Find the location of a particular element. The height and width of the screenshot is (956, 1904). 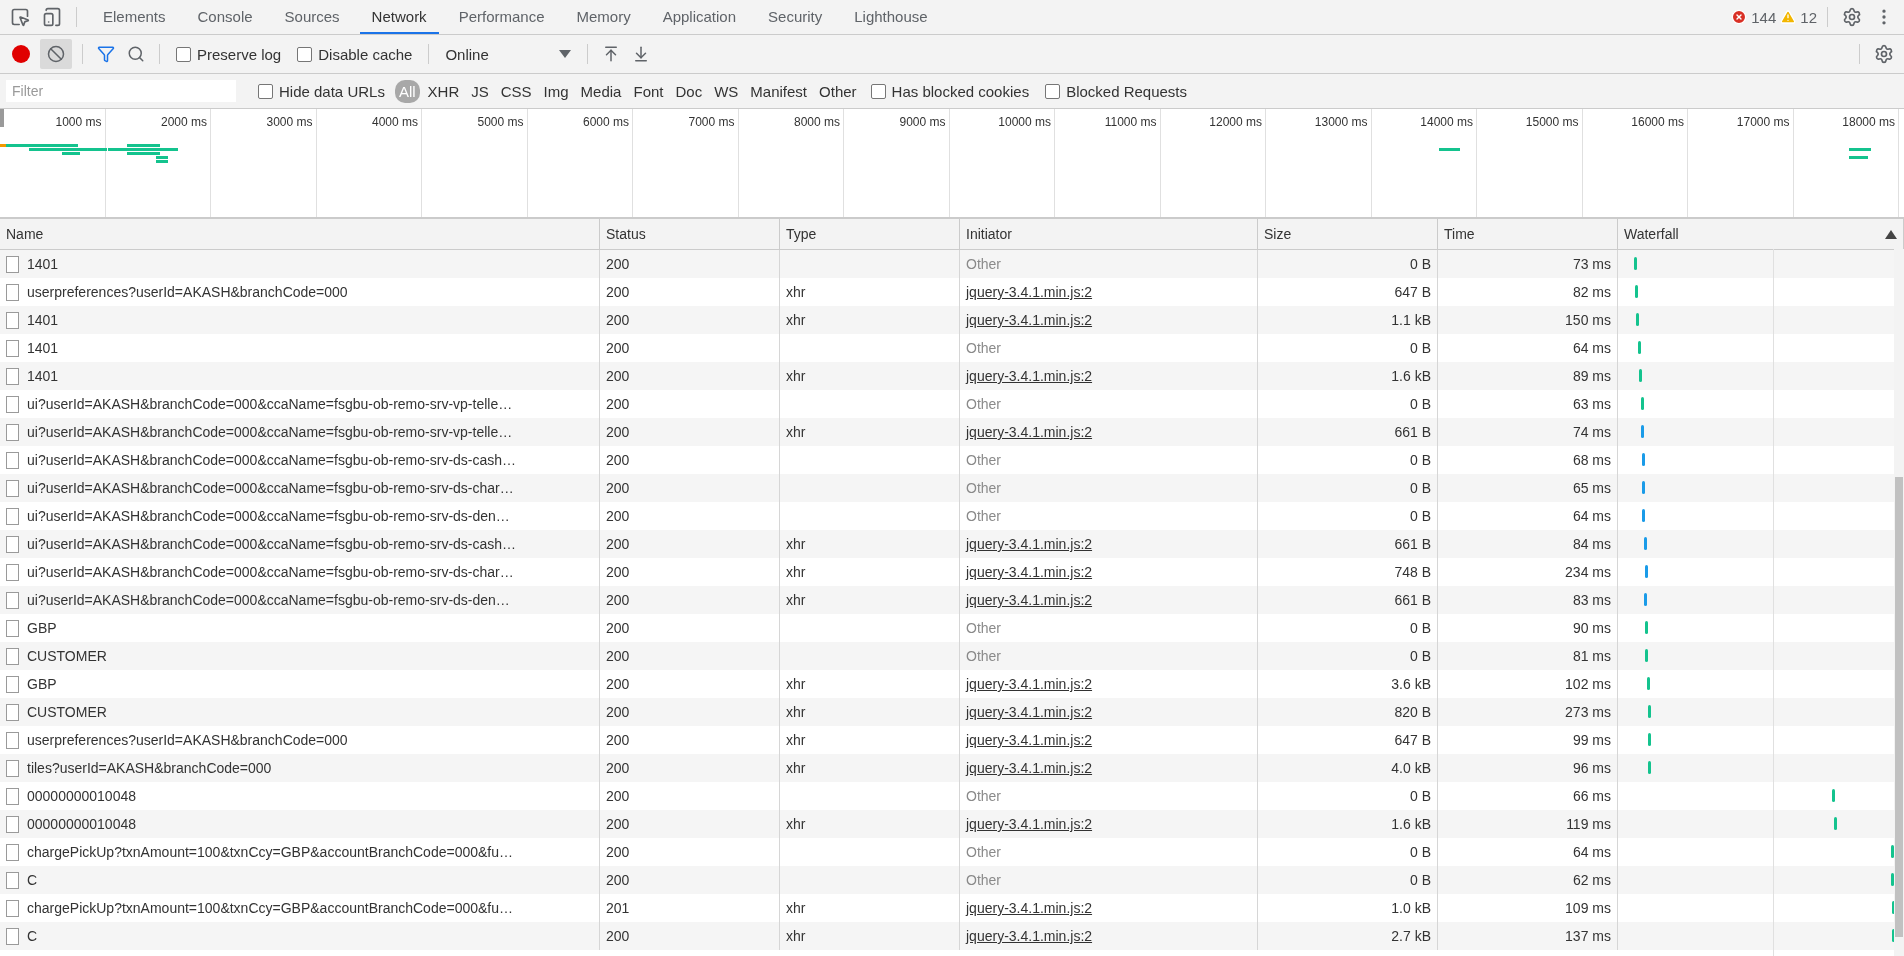

checkbox: Has blocked cookies is located at coordinates (950, 91).